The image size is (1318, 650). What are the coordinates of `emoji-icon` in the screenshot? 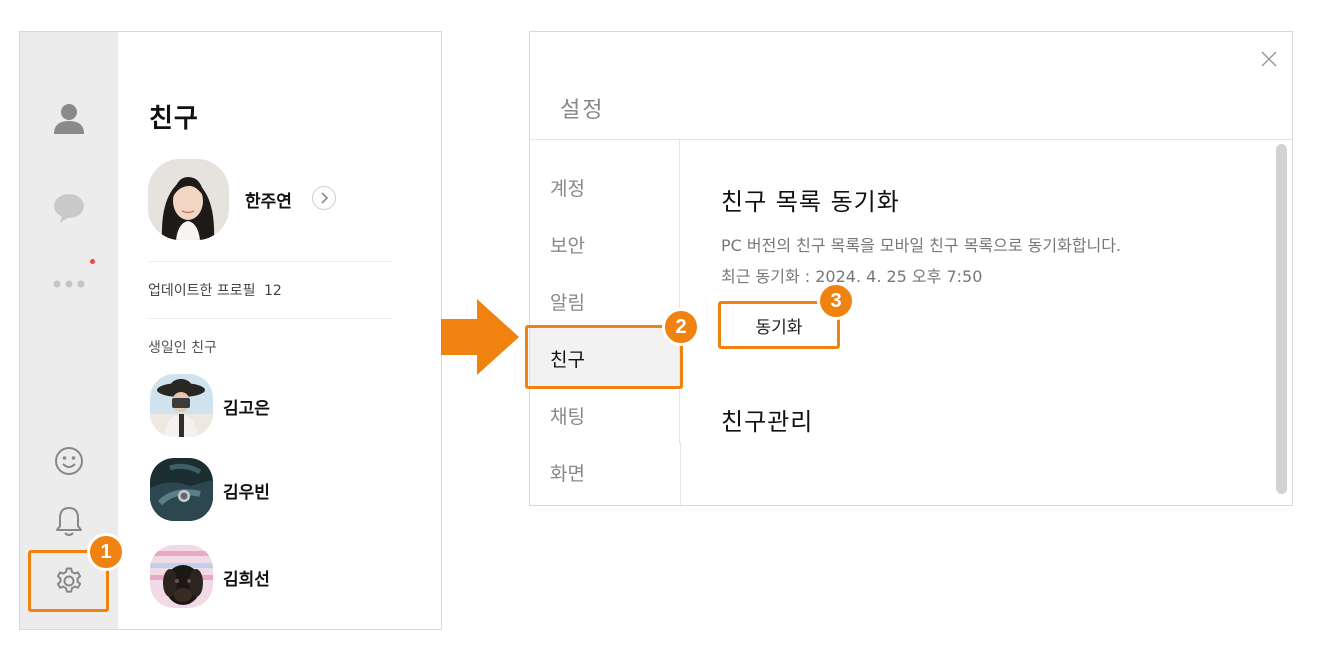 It's located at (69, 461).